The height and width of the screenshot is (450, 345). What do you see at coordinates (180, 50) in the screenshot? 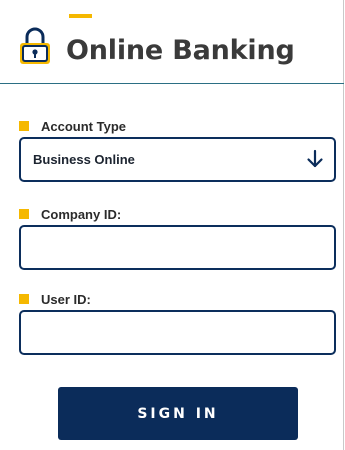
I see `page-title: Online Banking` at bounding box center [180, 50].